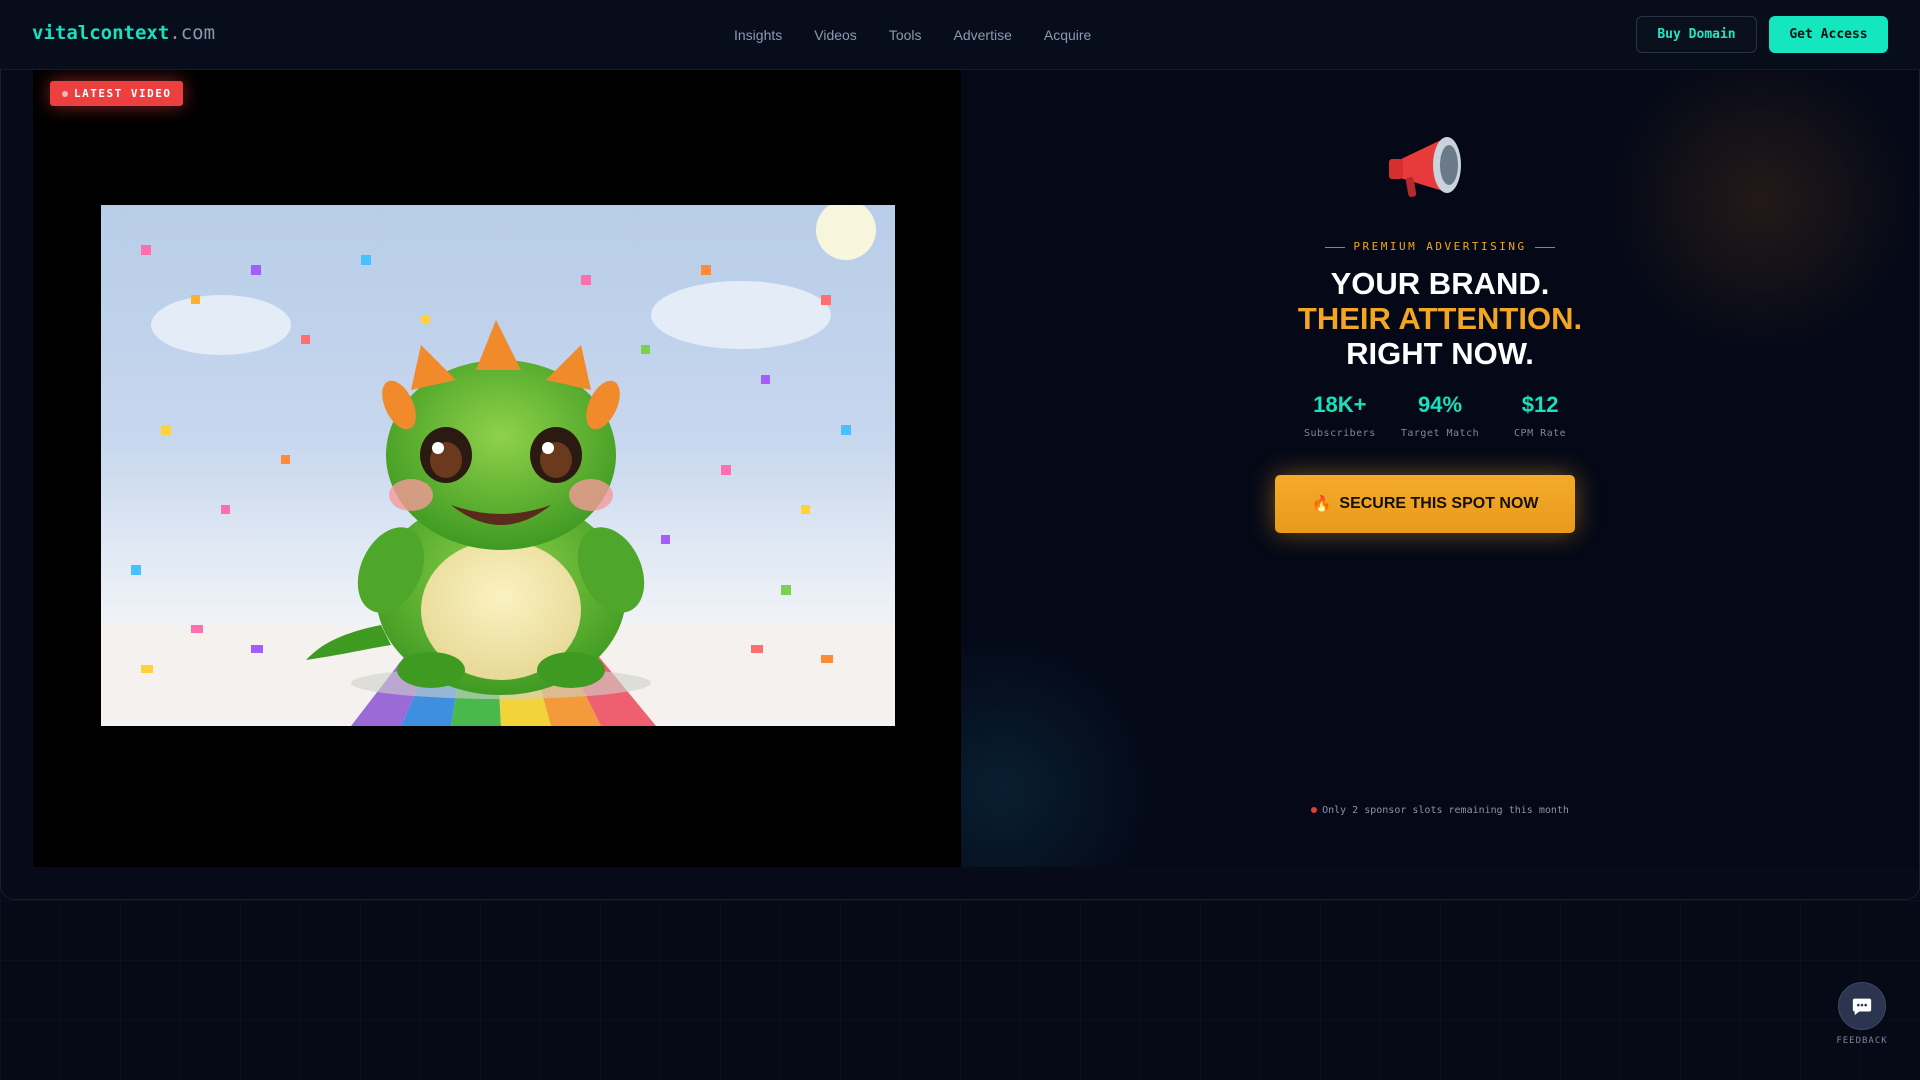 The image size is (1920, 1080). I want to click on stat-value: 94%, so click(1440, 404).